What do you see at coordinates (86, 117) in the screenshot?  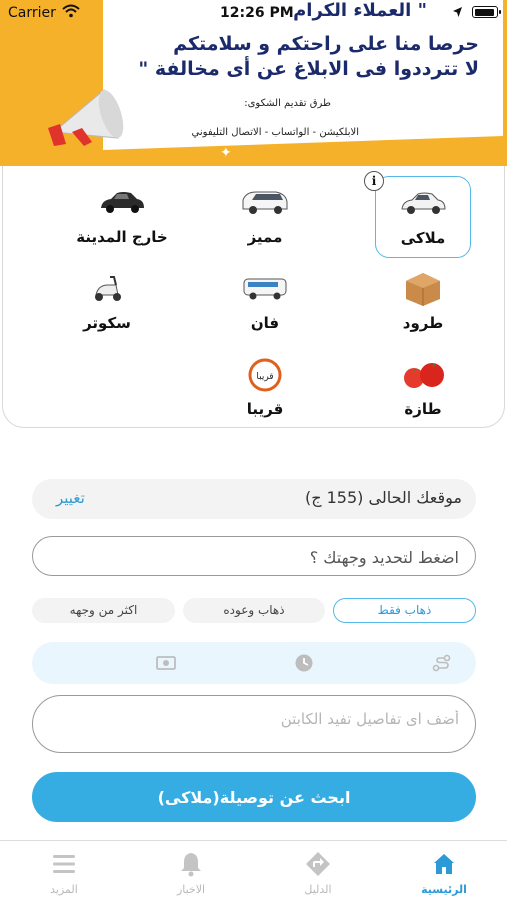 I see `megaphone-icon` at bounding box center [86, 117].